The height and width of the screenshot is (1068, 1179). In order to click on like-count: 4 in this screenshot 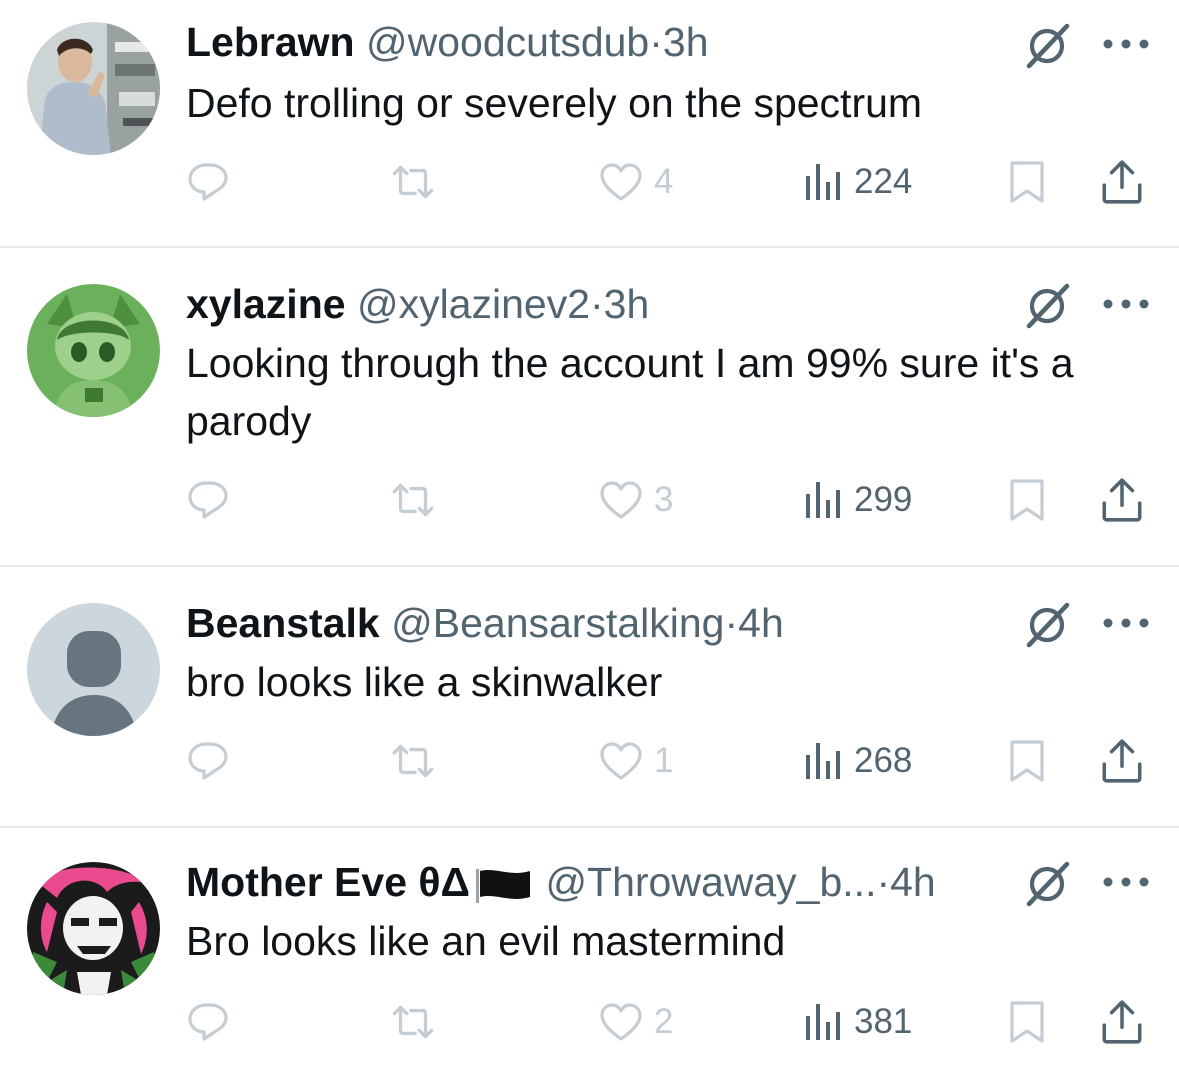, I will do `click(664, 181)`.